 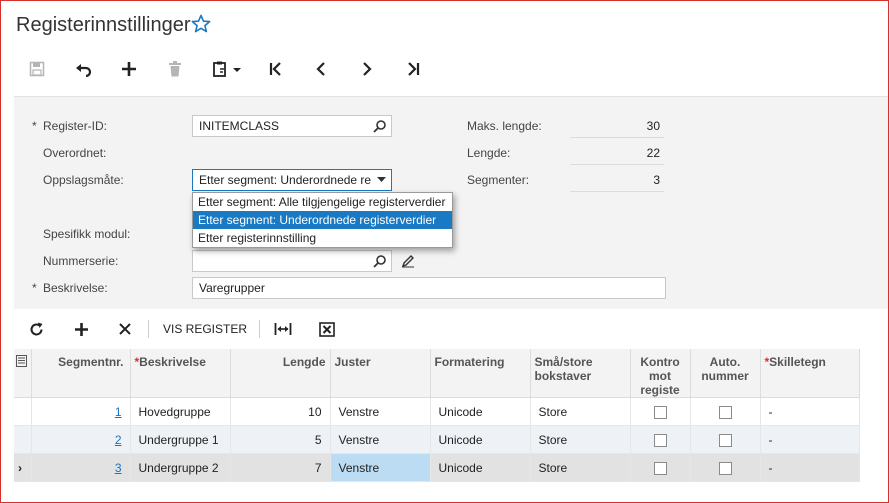 I want to click on cell-beskrivelse: Undergruppe 2, so click(x=180, y=467).